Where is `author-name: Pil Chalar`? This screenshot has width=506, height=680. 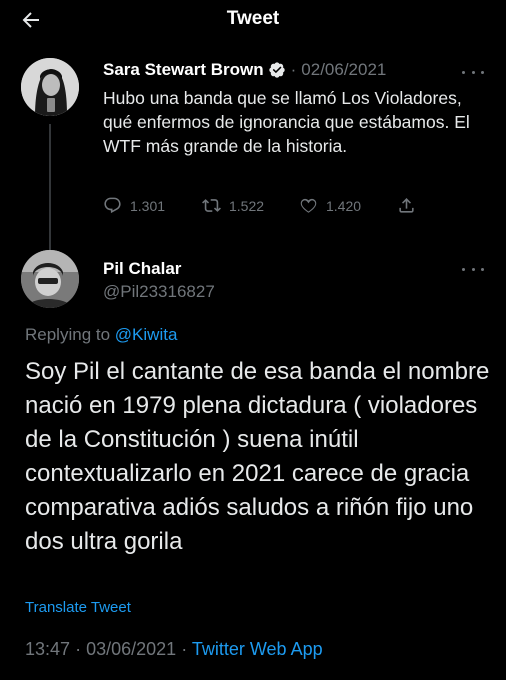
author-name: Pil Chalar is located at coordinates (142, 269).